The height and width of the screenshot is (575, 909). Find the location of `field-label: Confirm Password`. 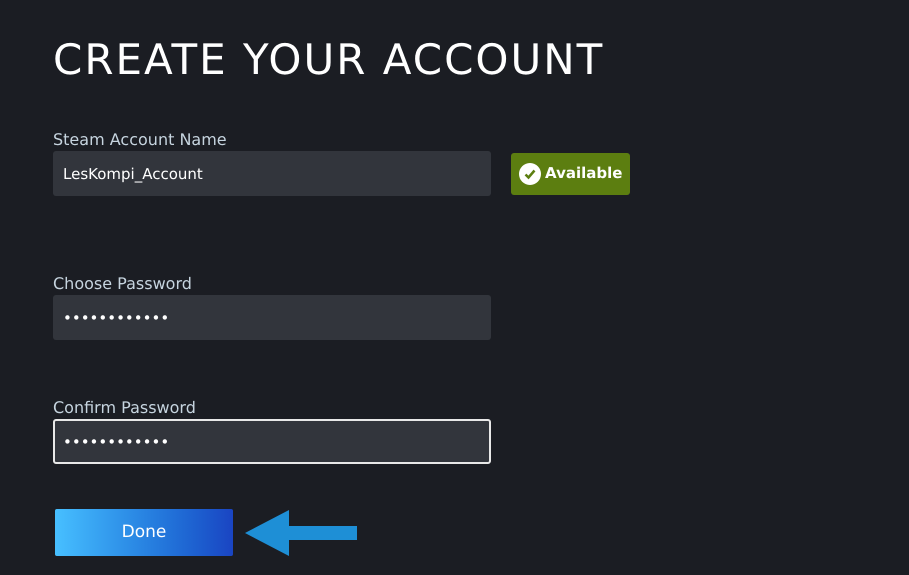

field-label: Confirm Password is located at coordinates (125, 408).